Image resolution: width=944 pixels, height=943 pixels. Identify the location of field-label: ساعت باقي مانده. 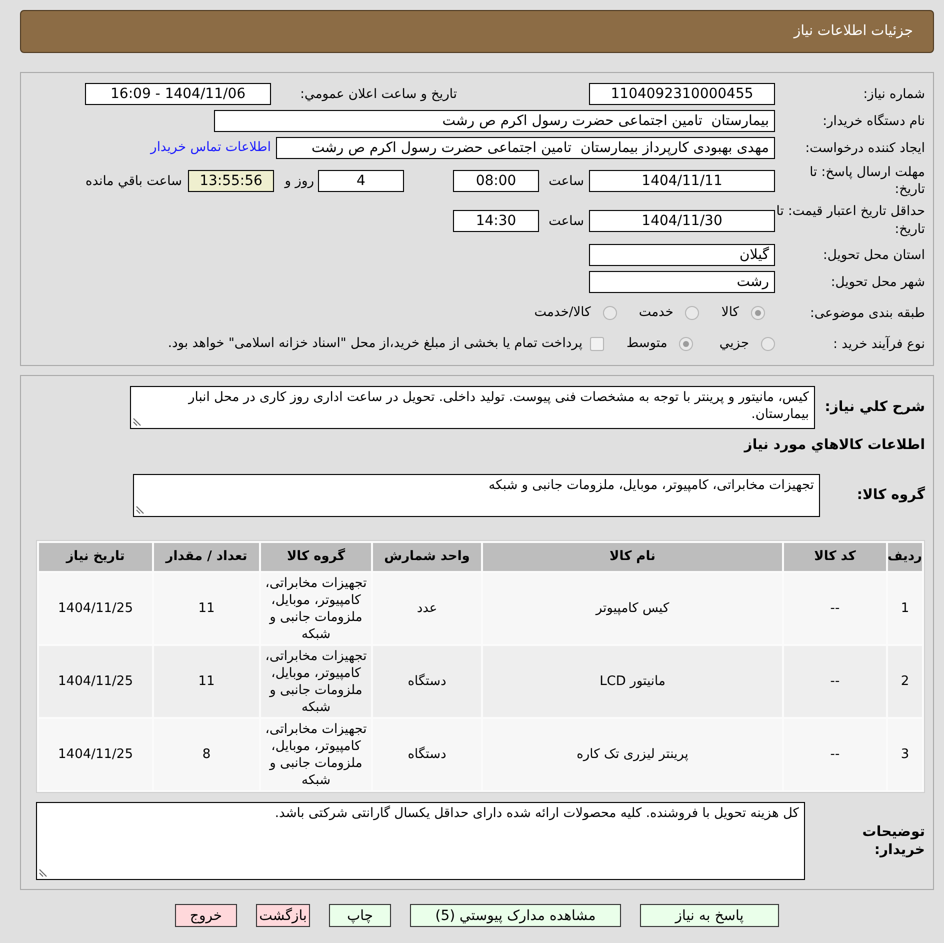
(134, 181).